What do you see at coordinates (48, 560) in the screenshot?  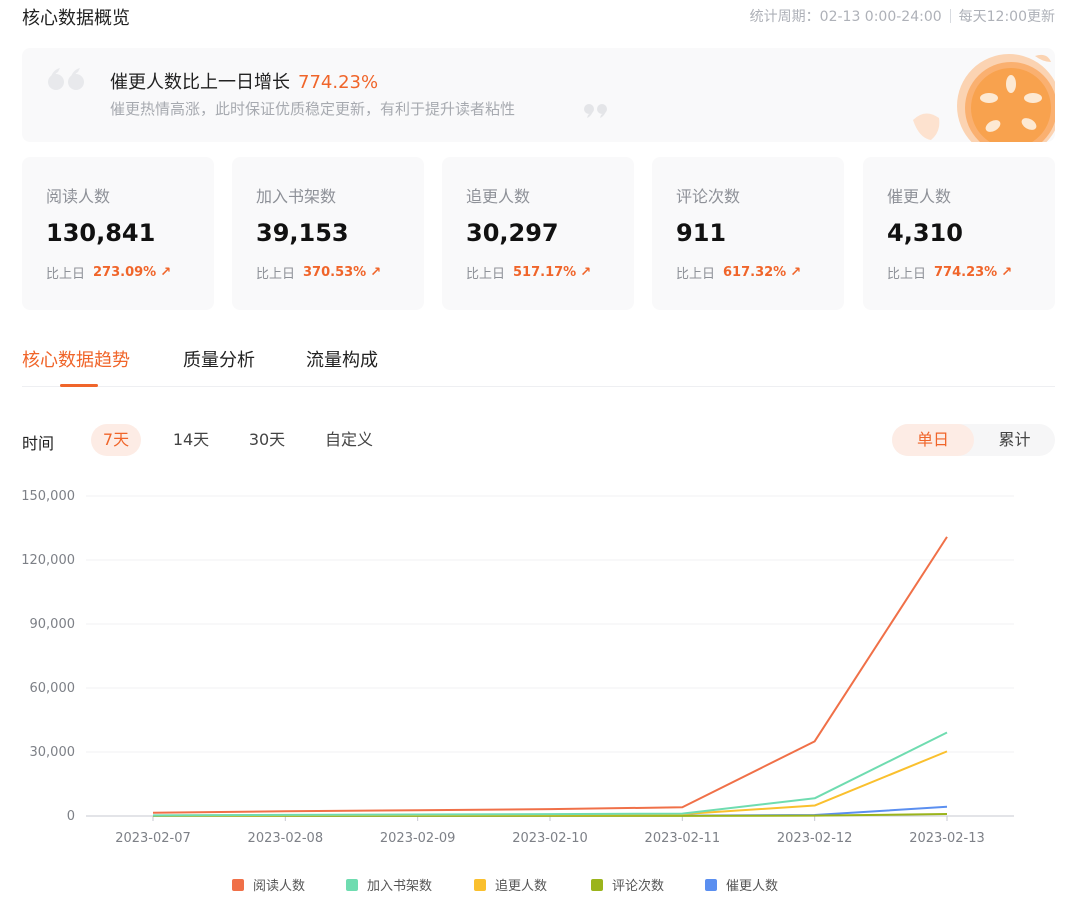 I see `y-tick-label: 120,000` at bounding box center [48, 560].